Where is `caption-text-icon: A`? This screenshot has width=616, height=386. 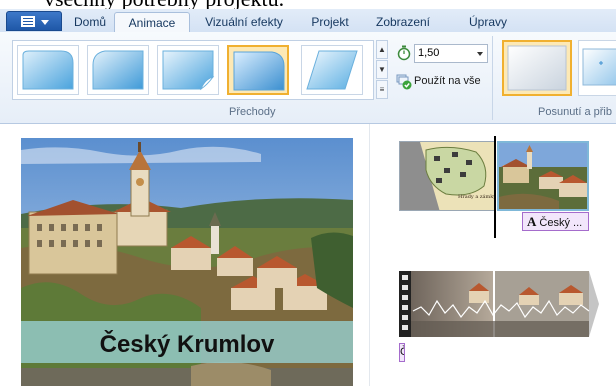
caption-text-icon: A is located at coordinates (532, 221).